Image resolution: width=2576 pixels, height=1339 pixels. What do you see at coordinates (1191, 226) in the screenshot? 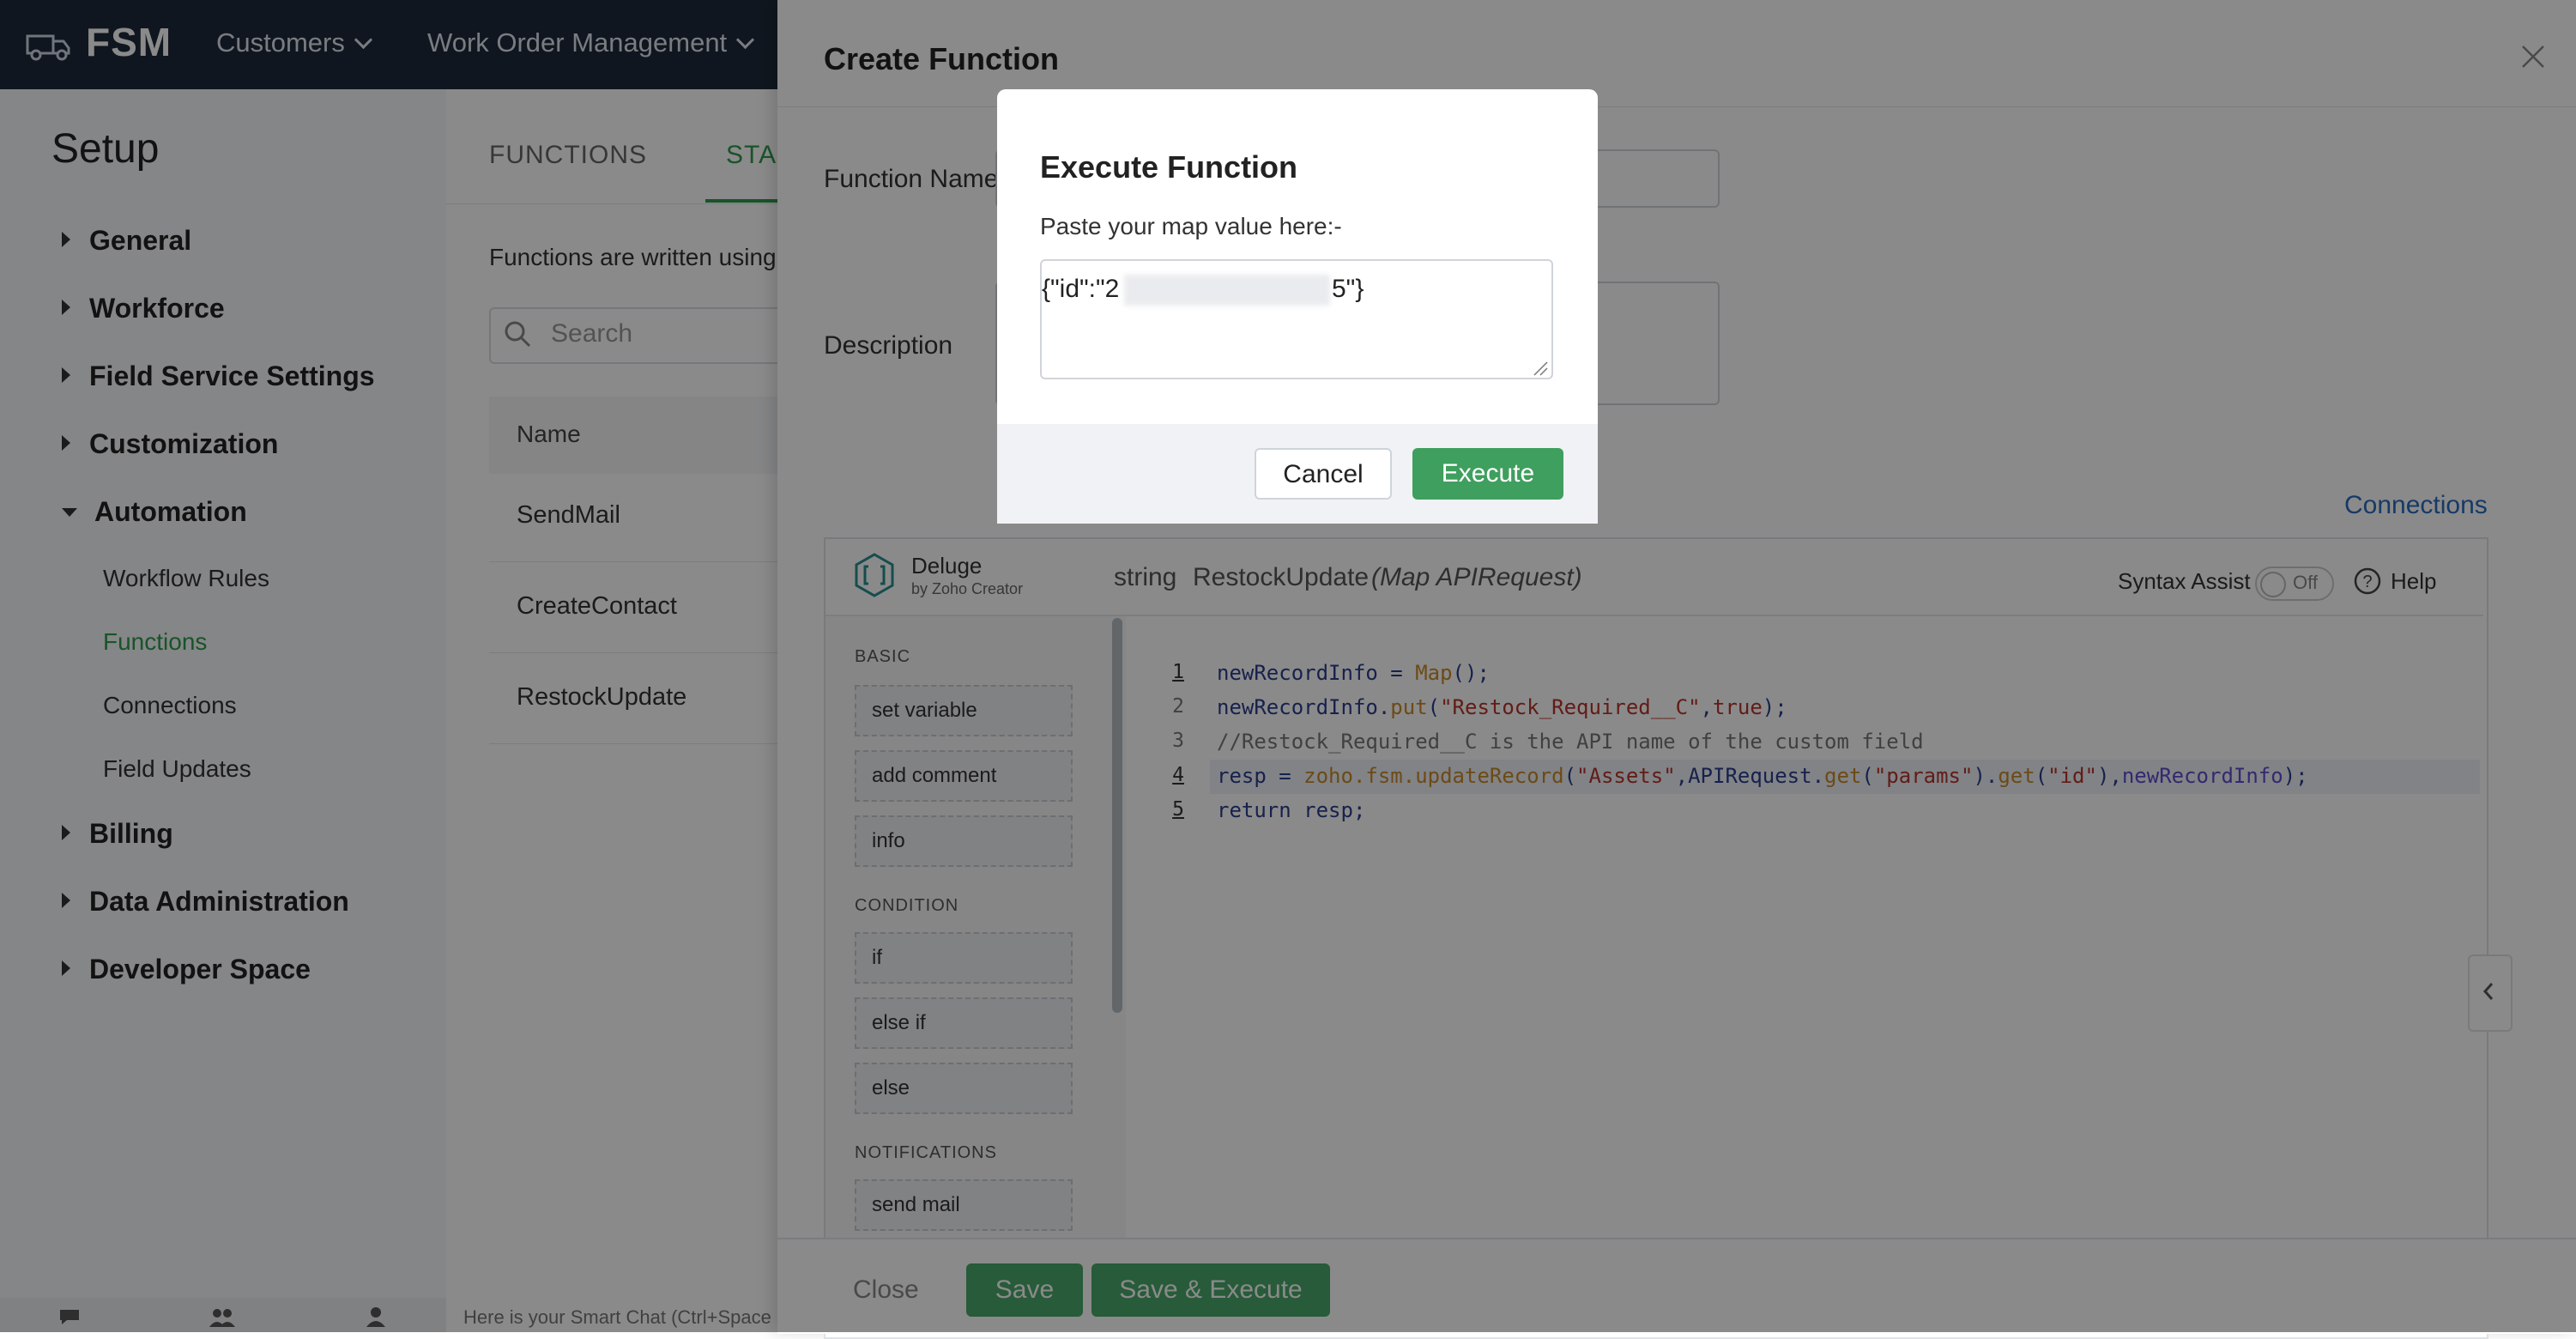
I see `dialog-prompt: Paste your map value here:-` at bounding box center [1191, 226].